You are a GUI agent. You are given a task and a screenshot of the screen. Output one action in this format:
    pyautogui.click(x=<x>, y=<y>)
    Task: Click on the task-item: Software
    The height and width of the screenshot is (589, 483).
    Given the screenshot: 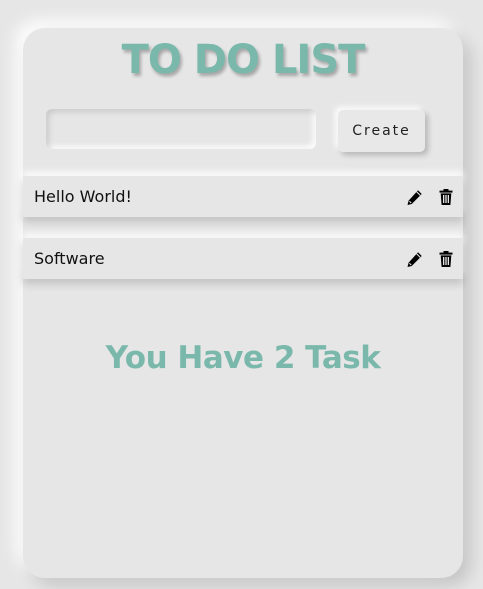 What is the action you would take?
    pyautogui.click(x=243, y=258)
    